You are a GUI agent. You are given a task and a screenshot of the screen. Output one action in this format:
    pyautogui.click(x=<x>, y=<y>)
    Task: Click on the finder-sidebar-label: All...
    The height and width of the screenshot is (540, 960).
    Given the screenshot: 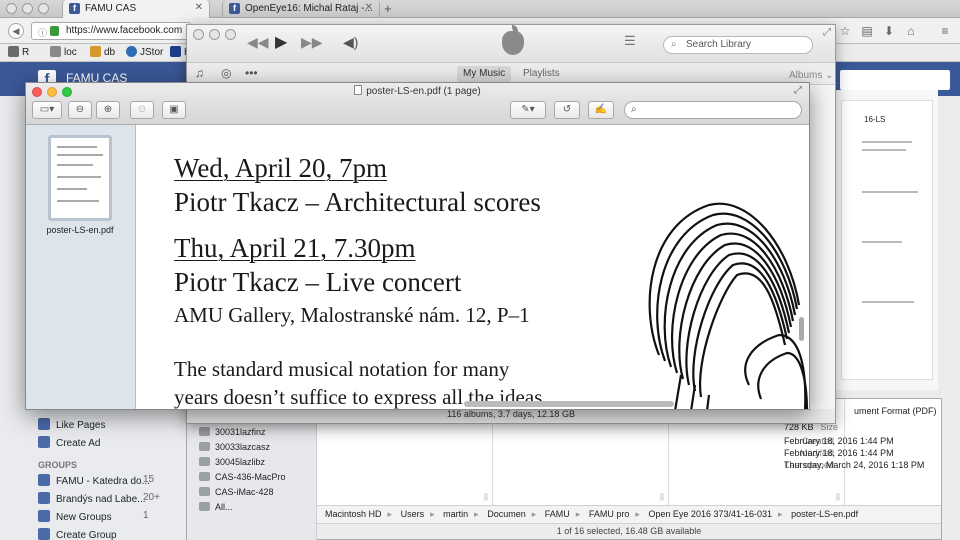 What is the action you would take?
    pyautogui.click(x=224, y=507)
    